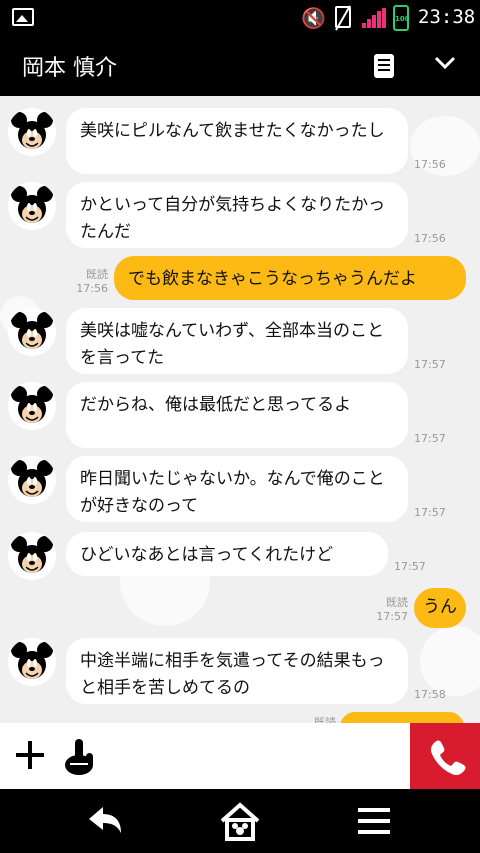 The image size is (480, 853). Describe the element at coordinates (23, 17) in the screenshot. I see `gallery-icon` at that location.